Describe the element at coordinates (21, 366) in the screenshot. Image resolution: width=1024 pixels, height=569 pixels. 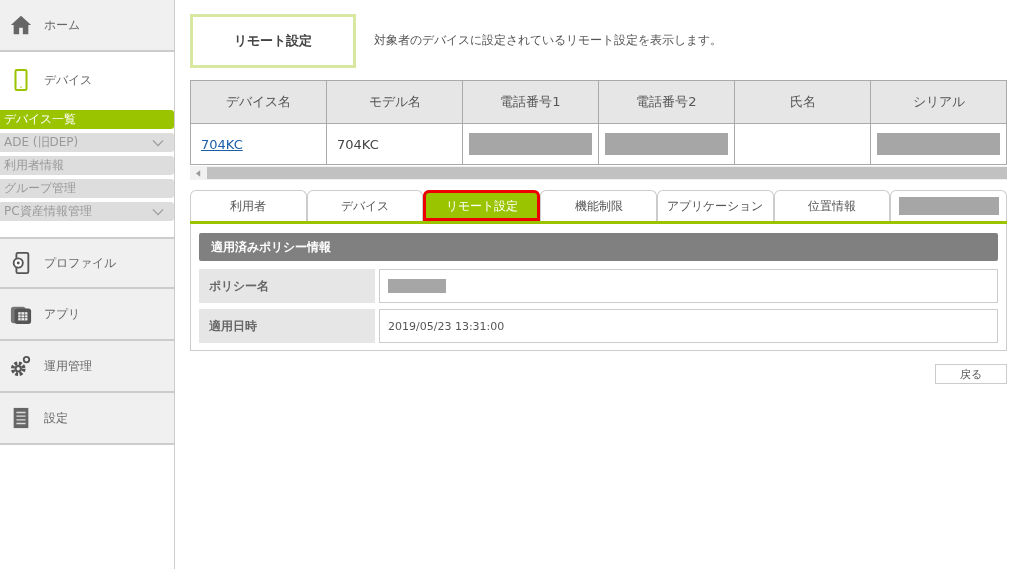
I see `gears-icon` at that location.